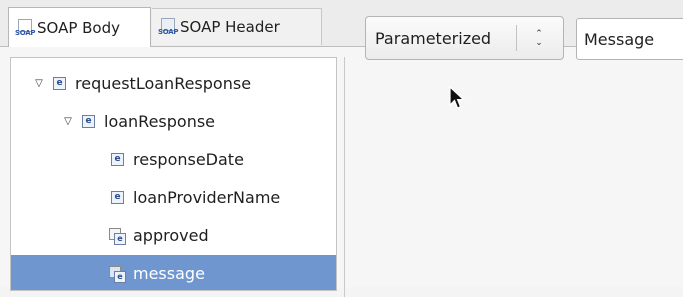 This screenshot has height=297, width=683. What do you see at coordinates (171, 235) in the screenshot?
I see `tree-node-label: approved` at bounding box center [171, 235].